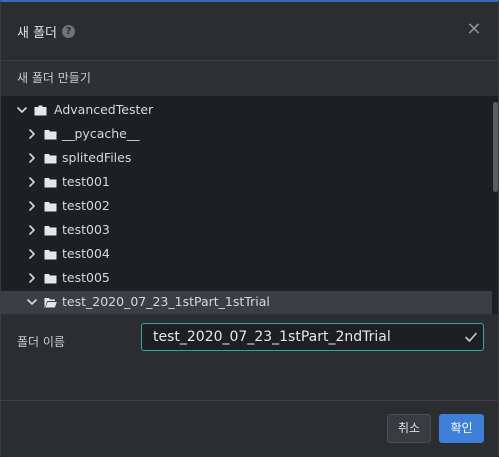 The image size is (499, 457). I want to click on tree-item: test004, so click(246, 255).